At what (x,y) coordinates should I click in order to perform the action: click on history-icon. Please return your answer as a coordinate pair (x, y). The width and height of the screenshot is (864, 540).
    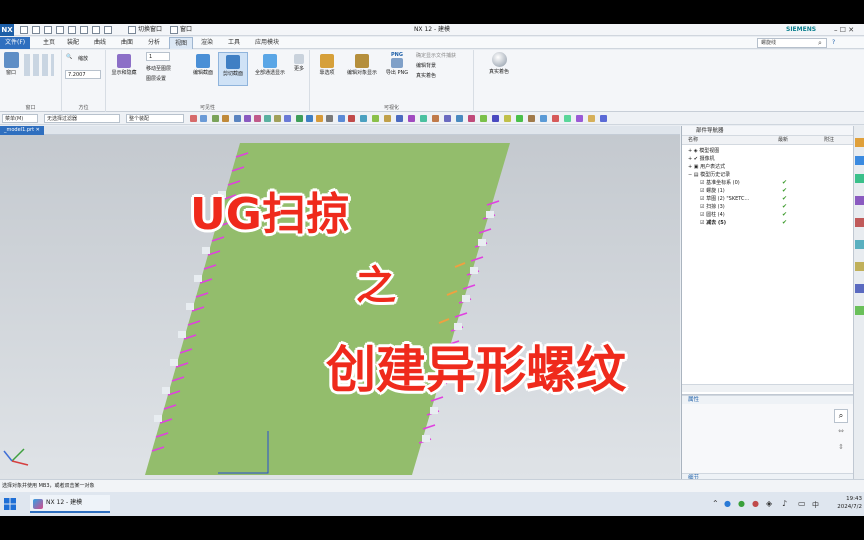
    Looking at the image, I should click on (859, 244).